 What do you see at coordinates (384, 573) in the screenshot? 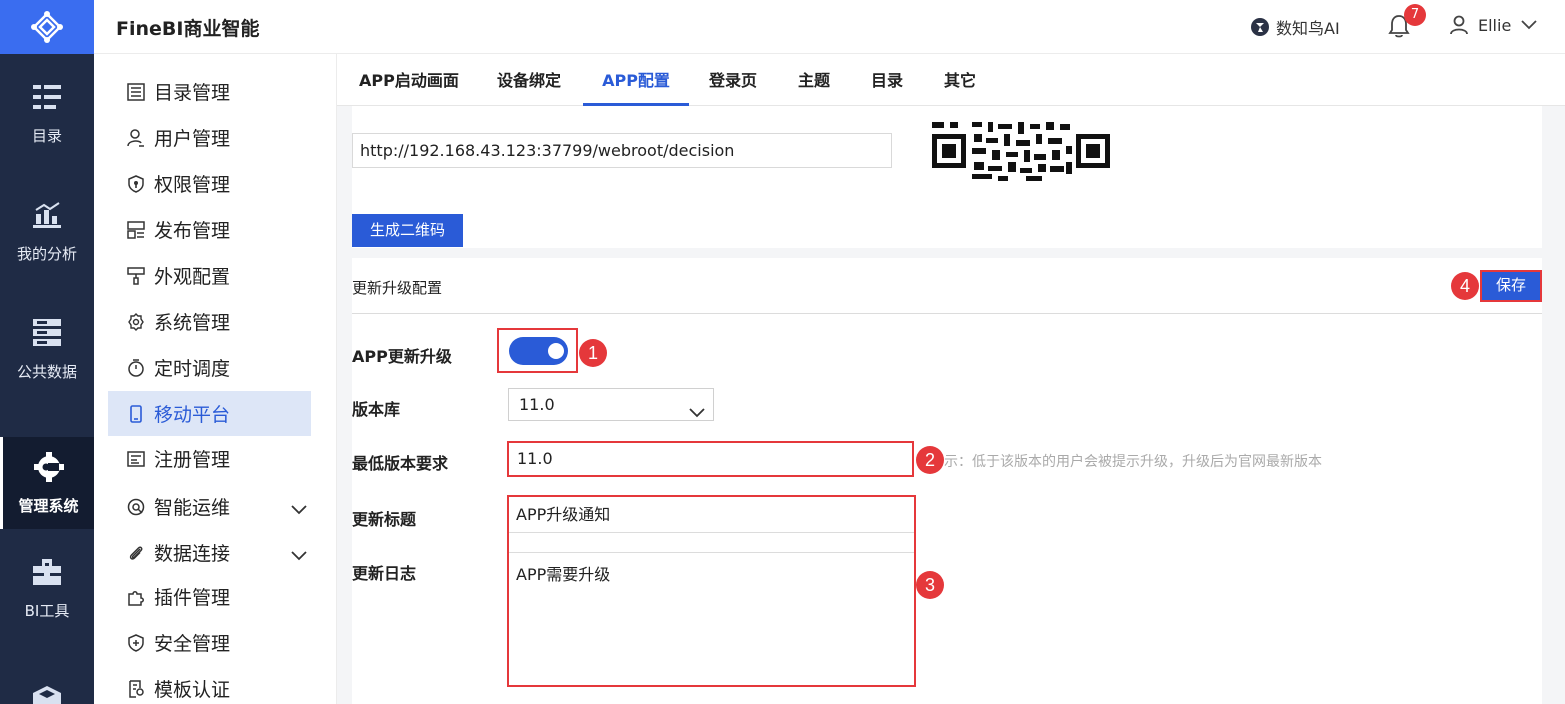
I see `update-log-label: 更新日志` at bounding box center [384, 573].